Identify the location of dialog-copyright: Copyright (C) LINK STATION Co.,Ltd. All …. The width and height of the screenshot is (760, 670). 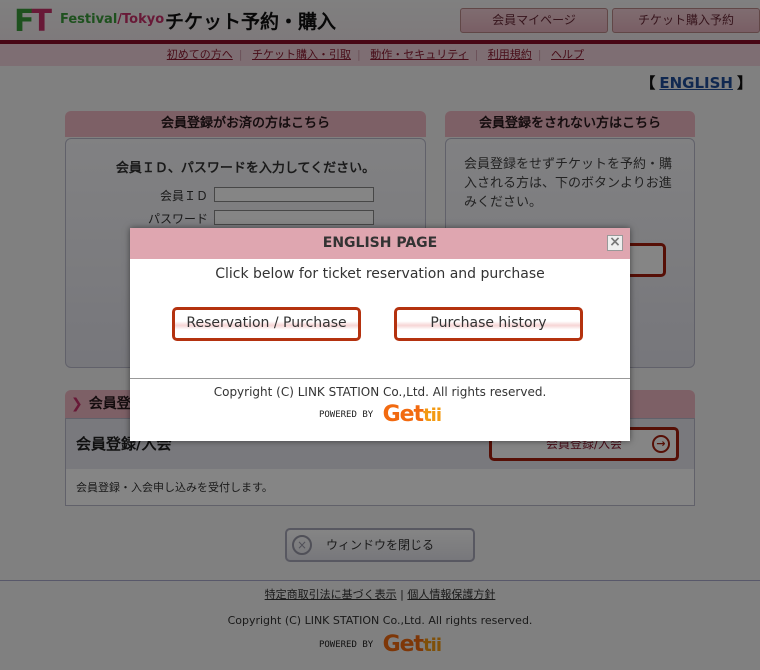
(380, 392).